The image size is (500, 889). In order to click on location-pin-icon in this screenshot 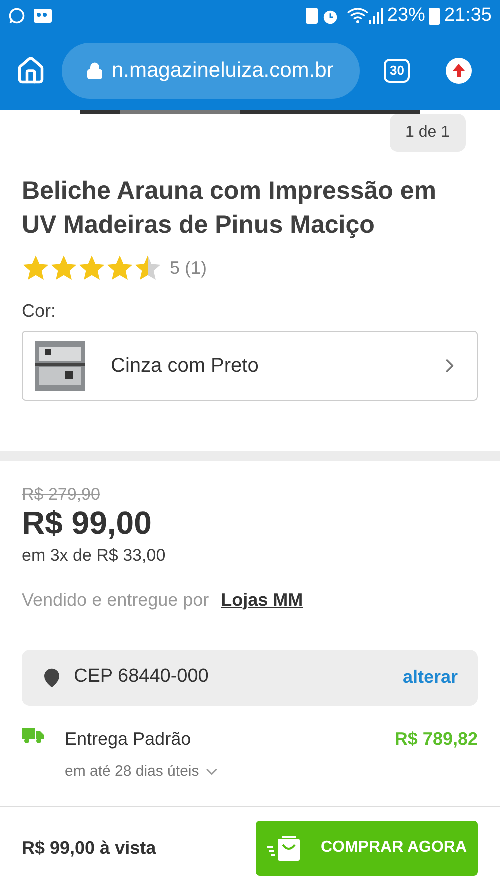, I will do `click(52, 678)`.